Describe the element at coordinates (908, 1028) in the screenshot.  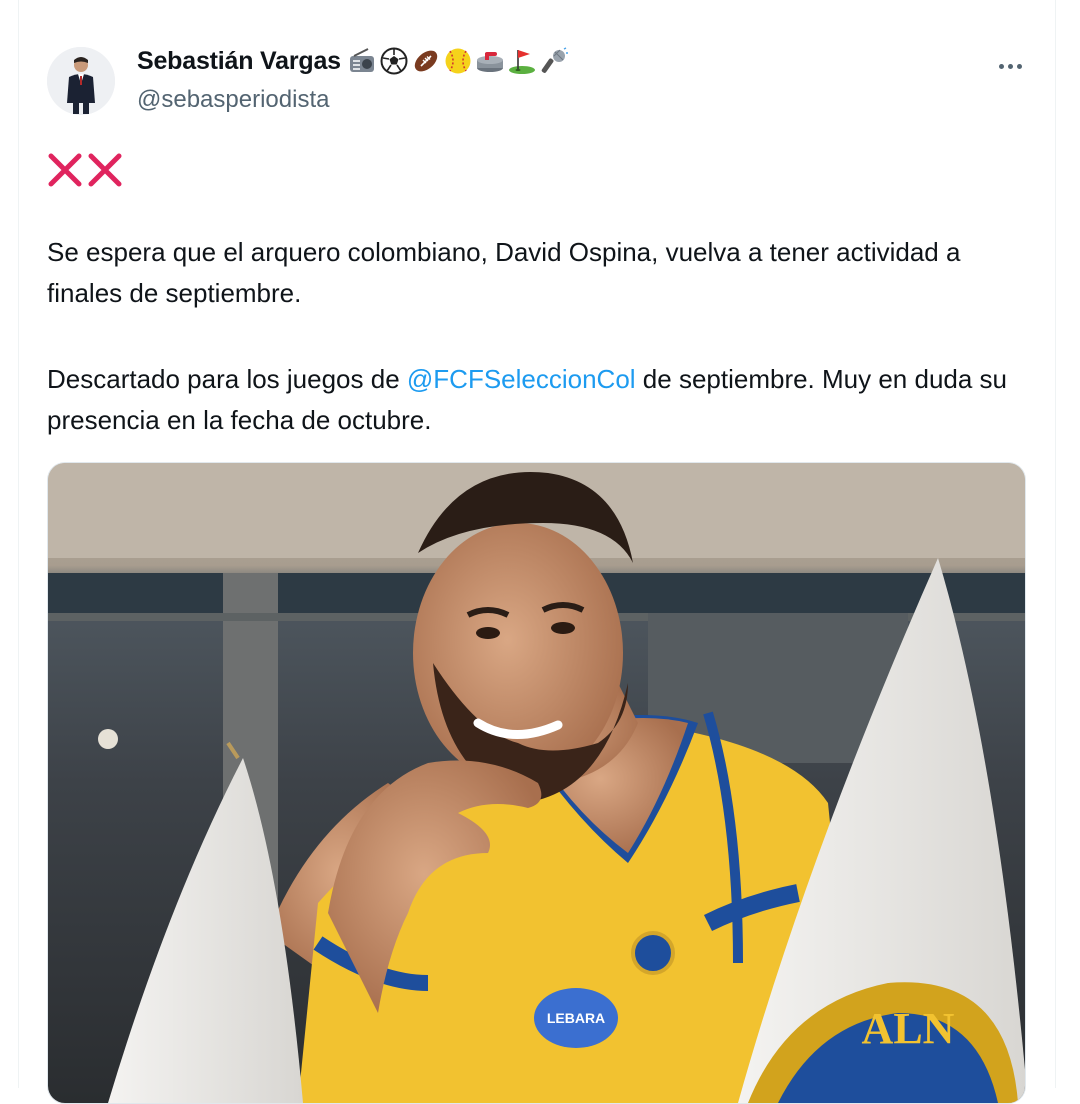
I see `flag-lettering: ALN` at that location.